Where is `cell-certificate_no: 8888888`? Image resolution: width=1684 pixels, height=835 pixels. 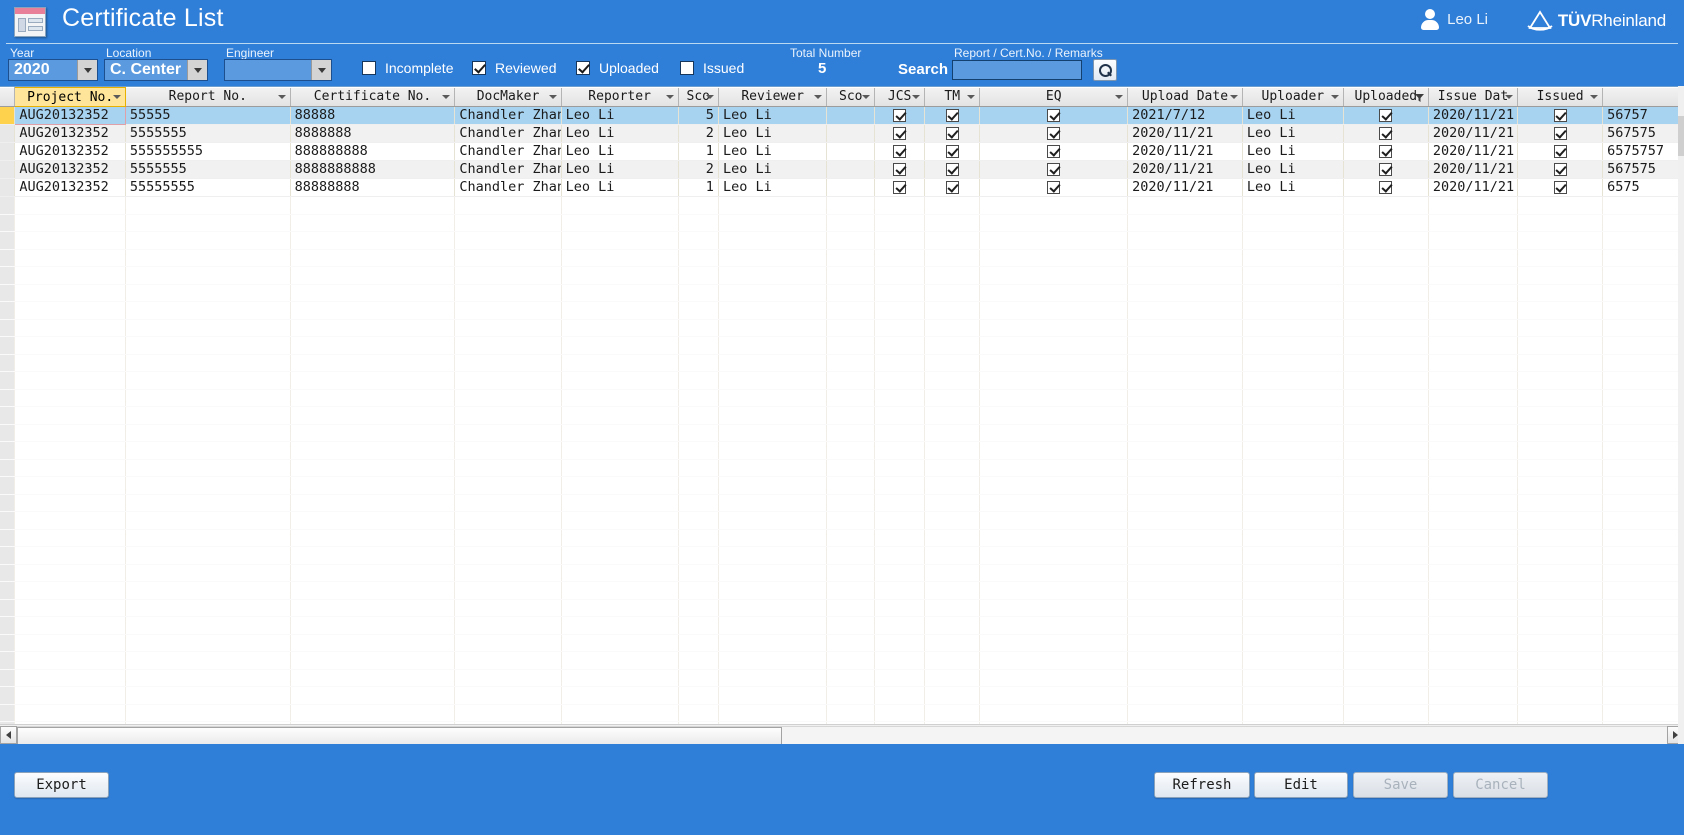 cell-certificate_no: 8888888 is located at coordinates (373, 133).